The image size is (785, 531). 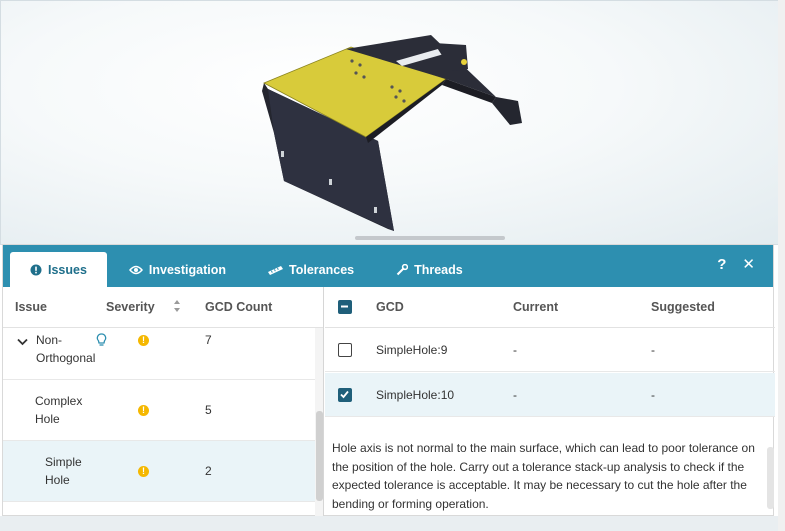 I want to click on close-icon: ✕, so click(x=748, y=265).